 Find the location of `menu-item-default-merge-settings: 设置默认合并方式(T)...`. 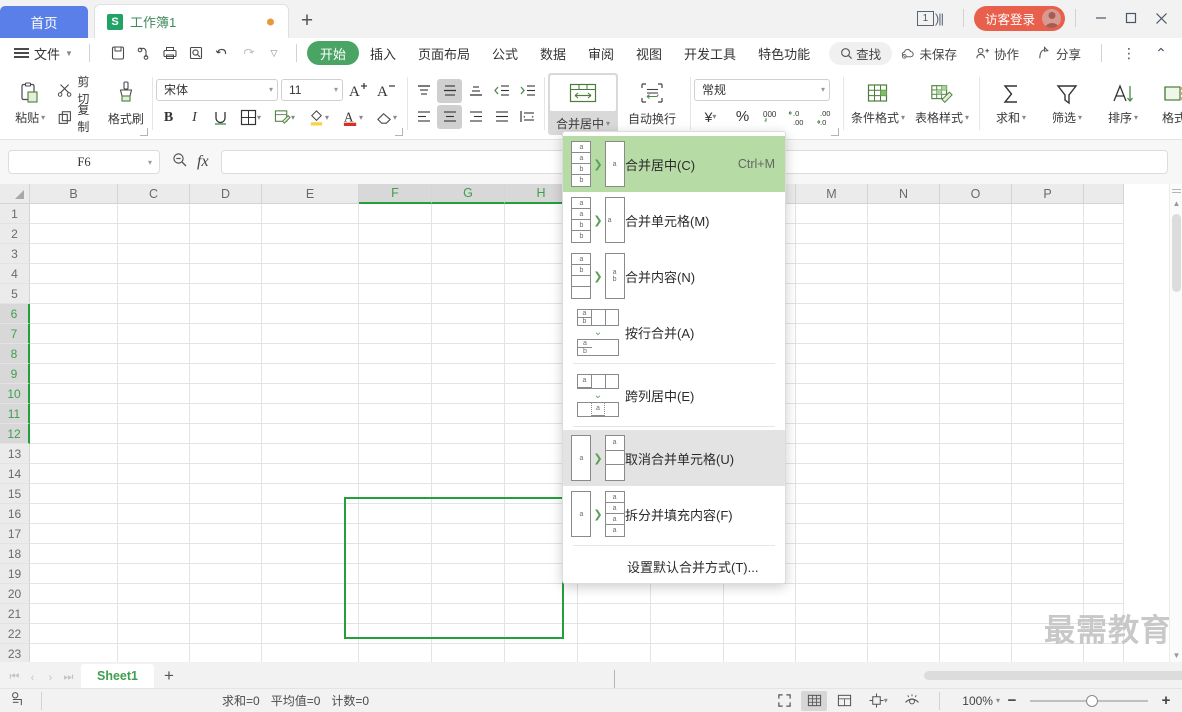

menu-item-default-merge-settings: 设置默认合并方式(T)... is located at coordinates (674, 566).